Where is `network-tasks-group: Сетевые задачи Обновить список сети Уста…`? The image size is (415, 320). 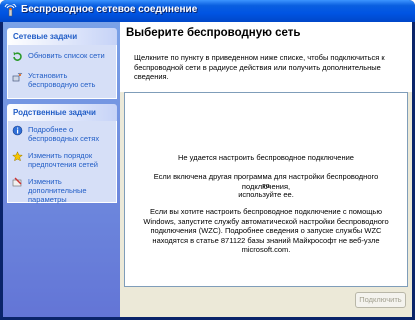
network-tasks-group: Сетевые задачи Обновить список сети Уста… is located at coordinates (62, 63).